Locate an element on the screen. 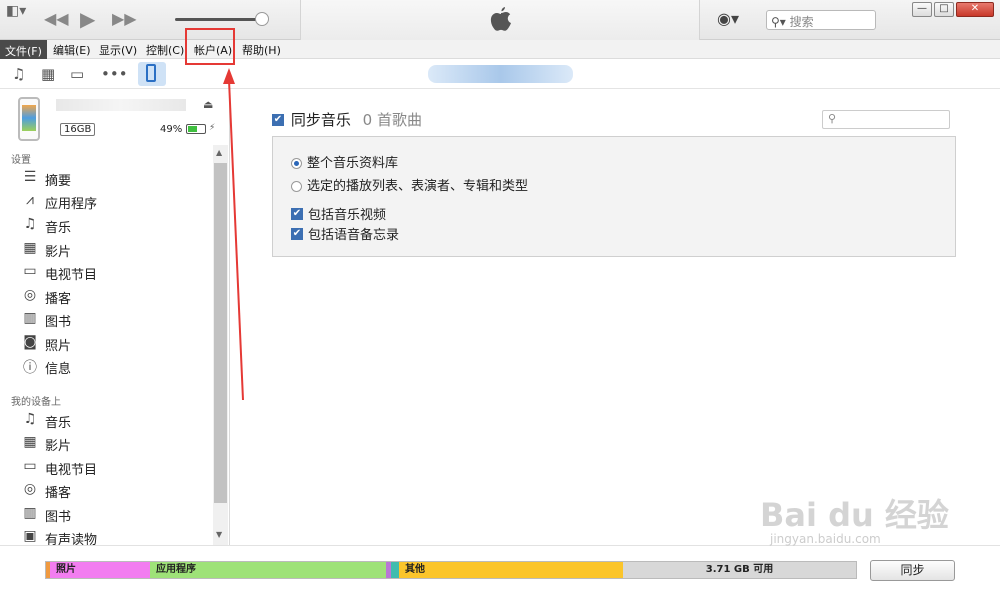 This screenshot has width=1000, height=595. menu-help: 帮助(H) is located at coordinates (261, 50).